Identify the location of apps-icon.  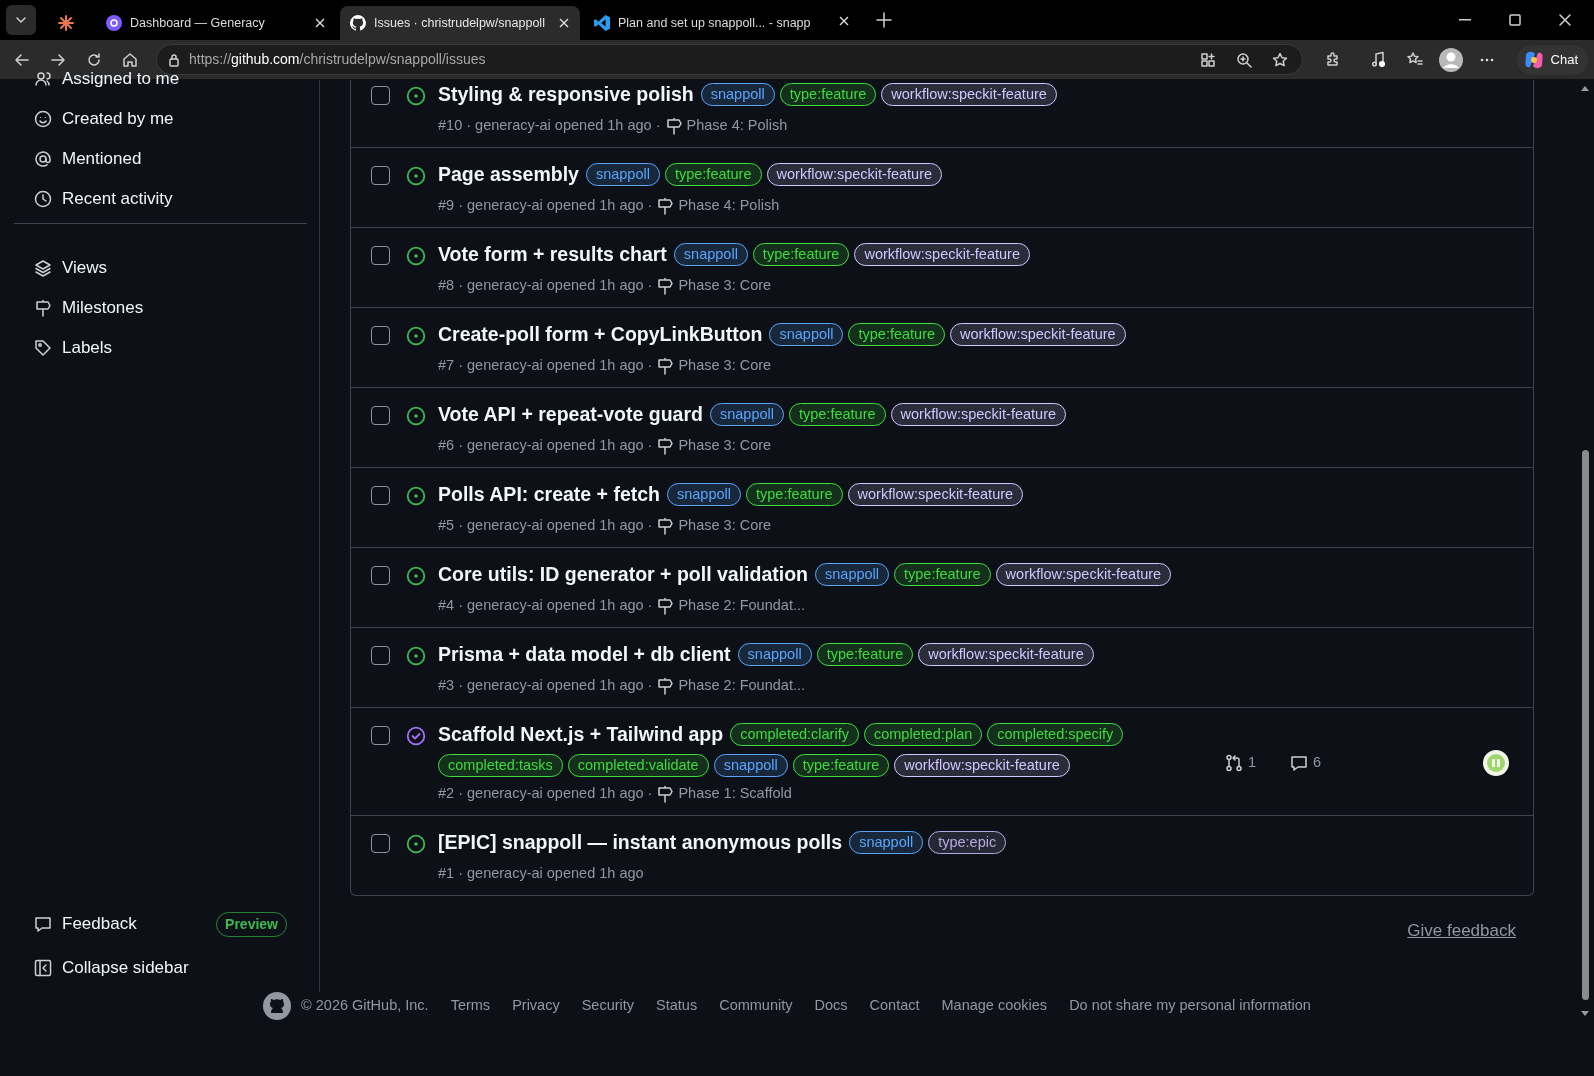
(1207, 59).